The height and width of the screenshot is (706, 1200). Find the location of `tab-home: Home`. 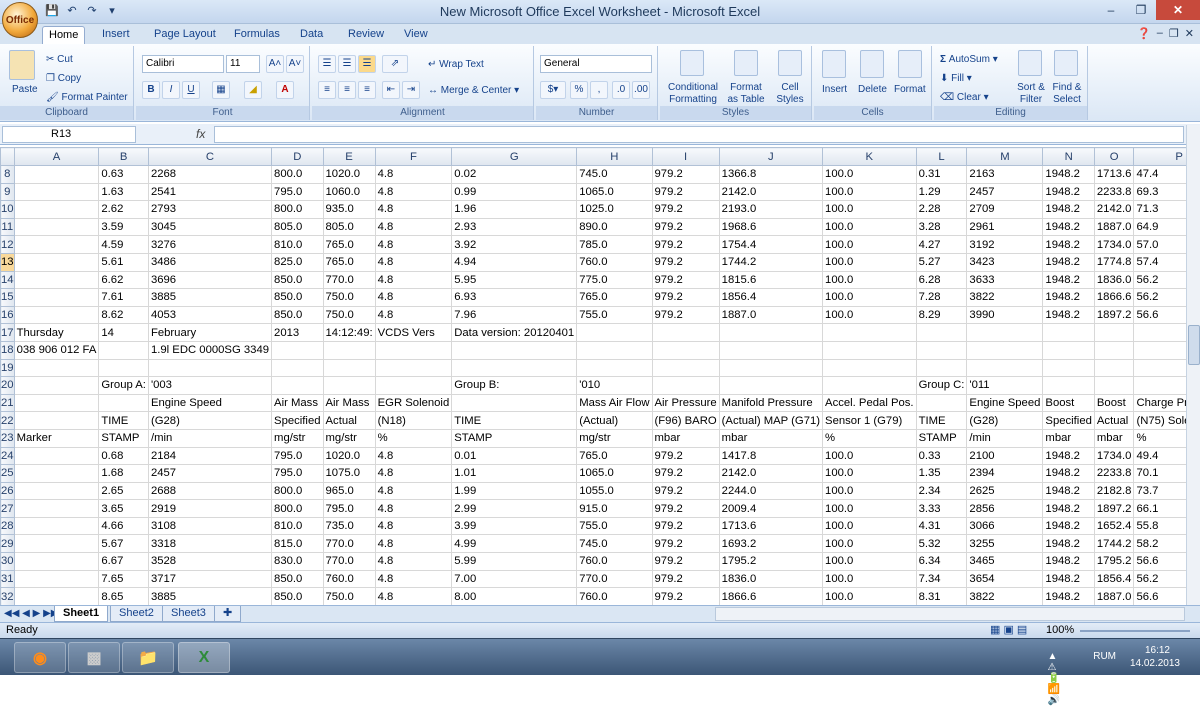

tab-home: Home is located at coordinates (64, 35).